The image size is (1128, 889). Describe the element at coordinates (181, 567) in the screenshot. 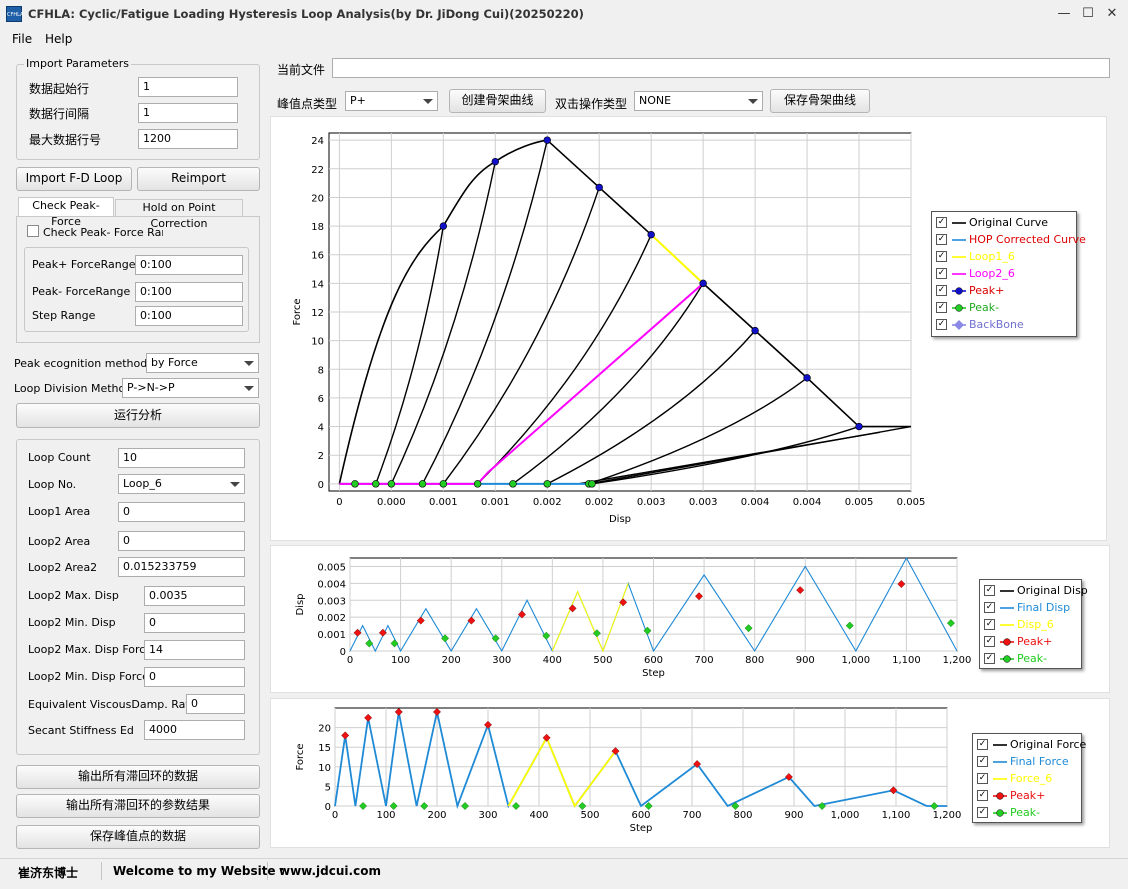

I see `loop2-area2-input: 0.015233759` at that location.